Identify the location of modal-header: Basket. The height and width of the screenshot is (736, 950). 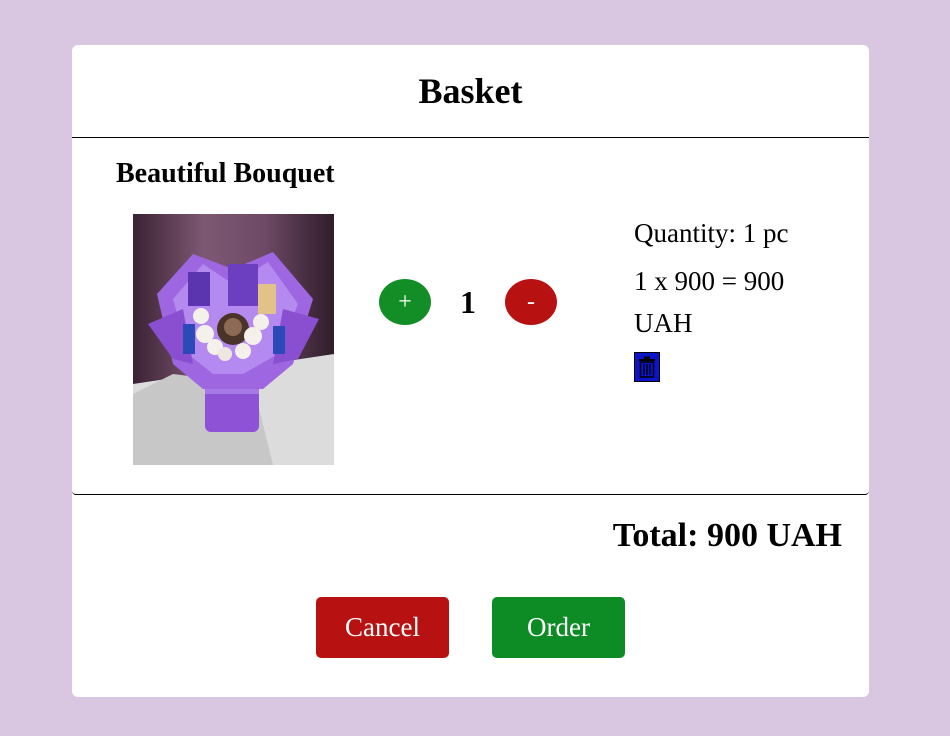
(470, 91).